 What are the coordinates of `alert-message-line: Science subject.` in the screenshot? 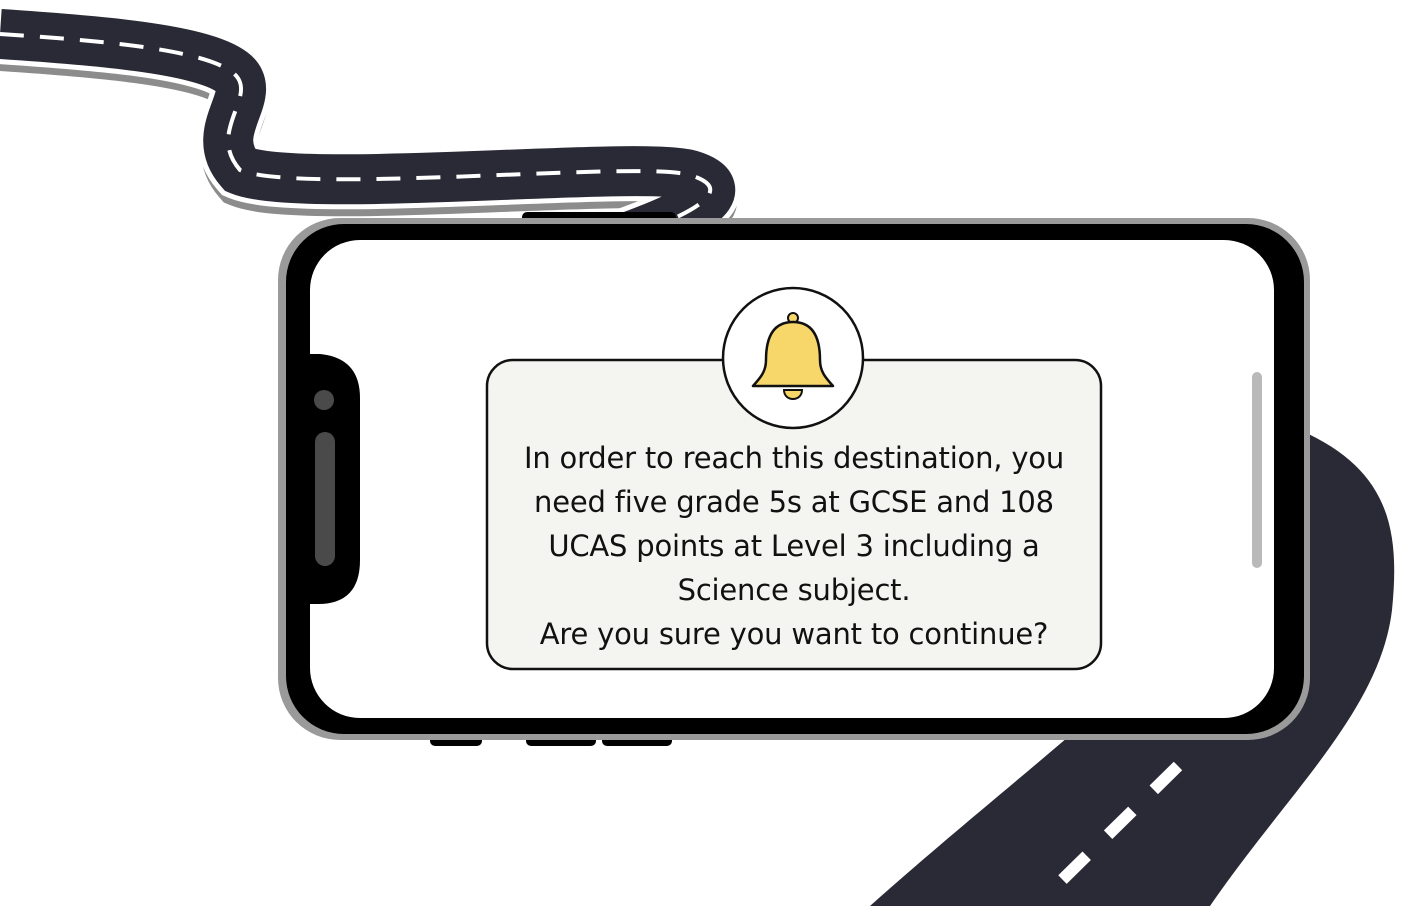 It's located at (794, 590).